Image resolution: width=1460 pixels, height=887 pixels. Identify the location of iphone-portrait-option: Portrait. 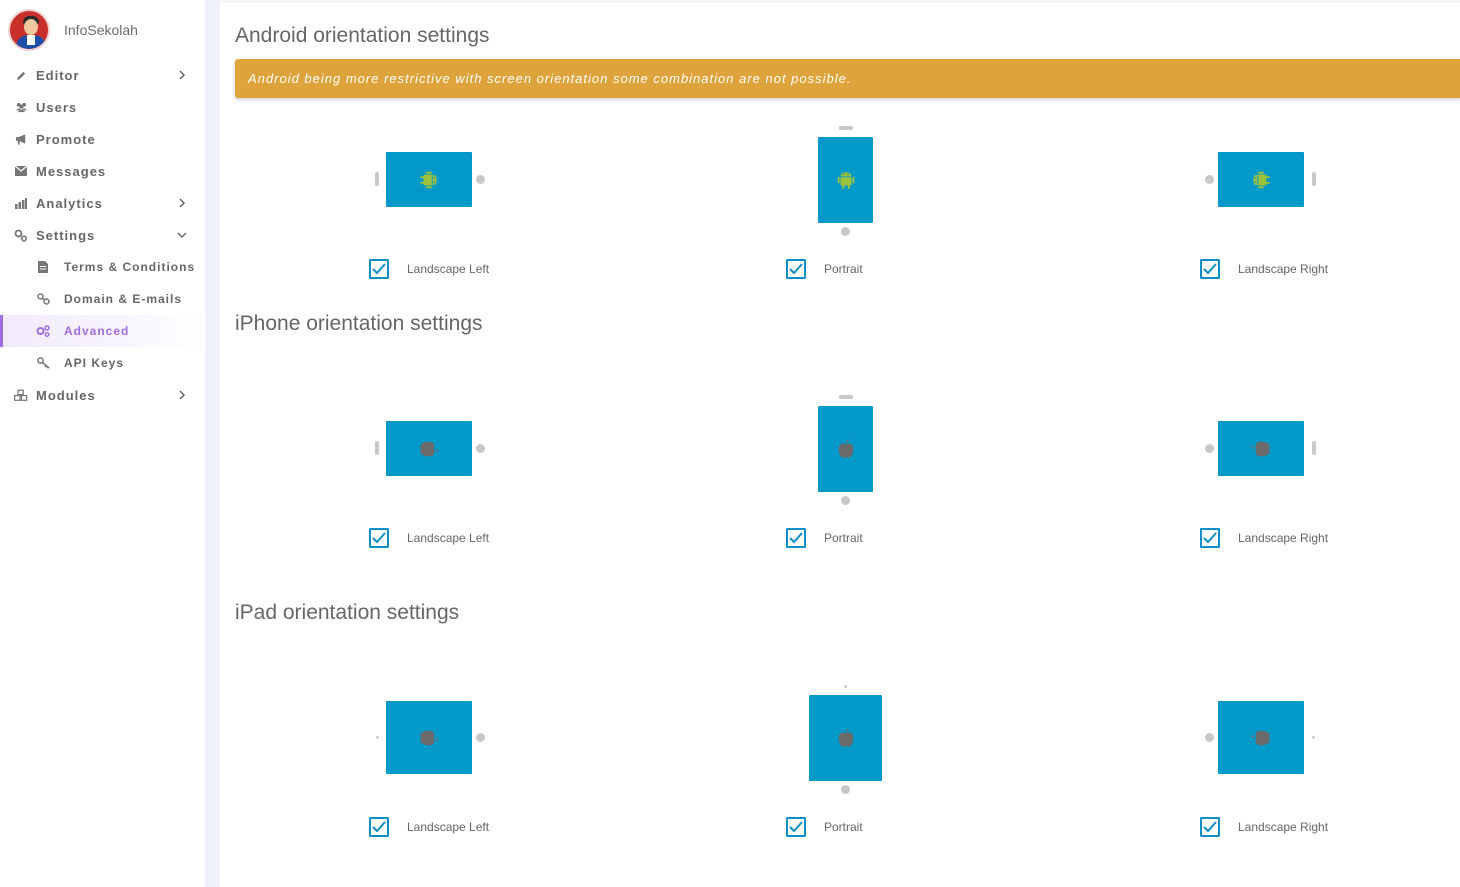
(824, 538).